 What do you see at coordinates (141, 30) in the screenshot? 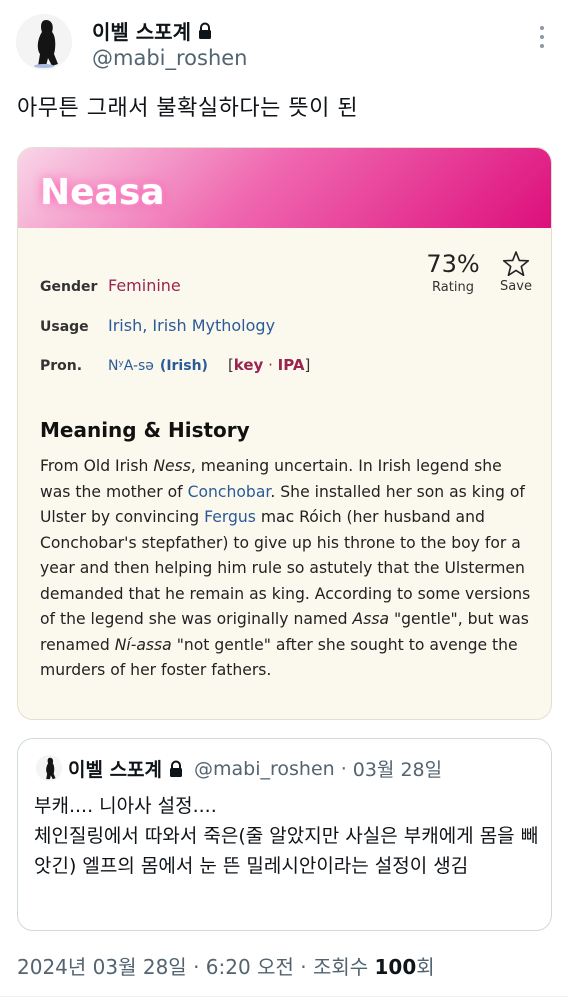
I see `display-name-text: 이벨 스포계` at bounding box center [141, 30].